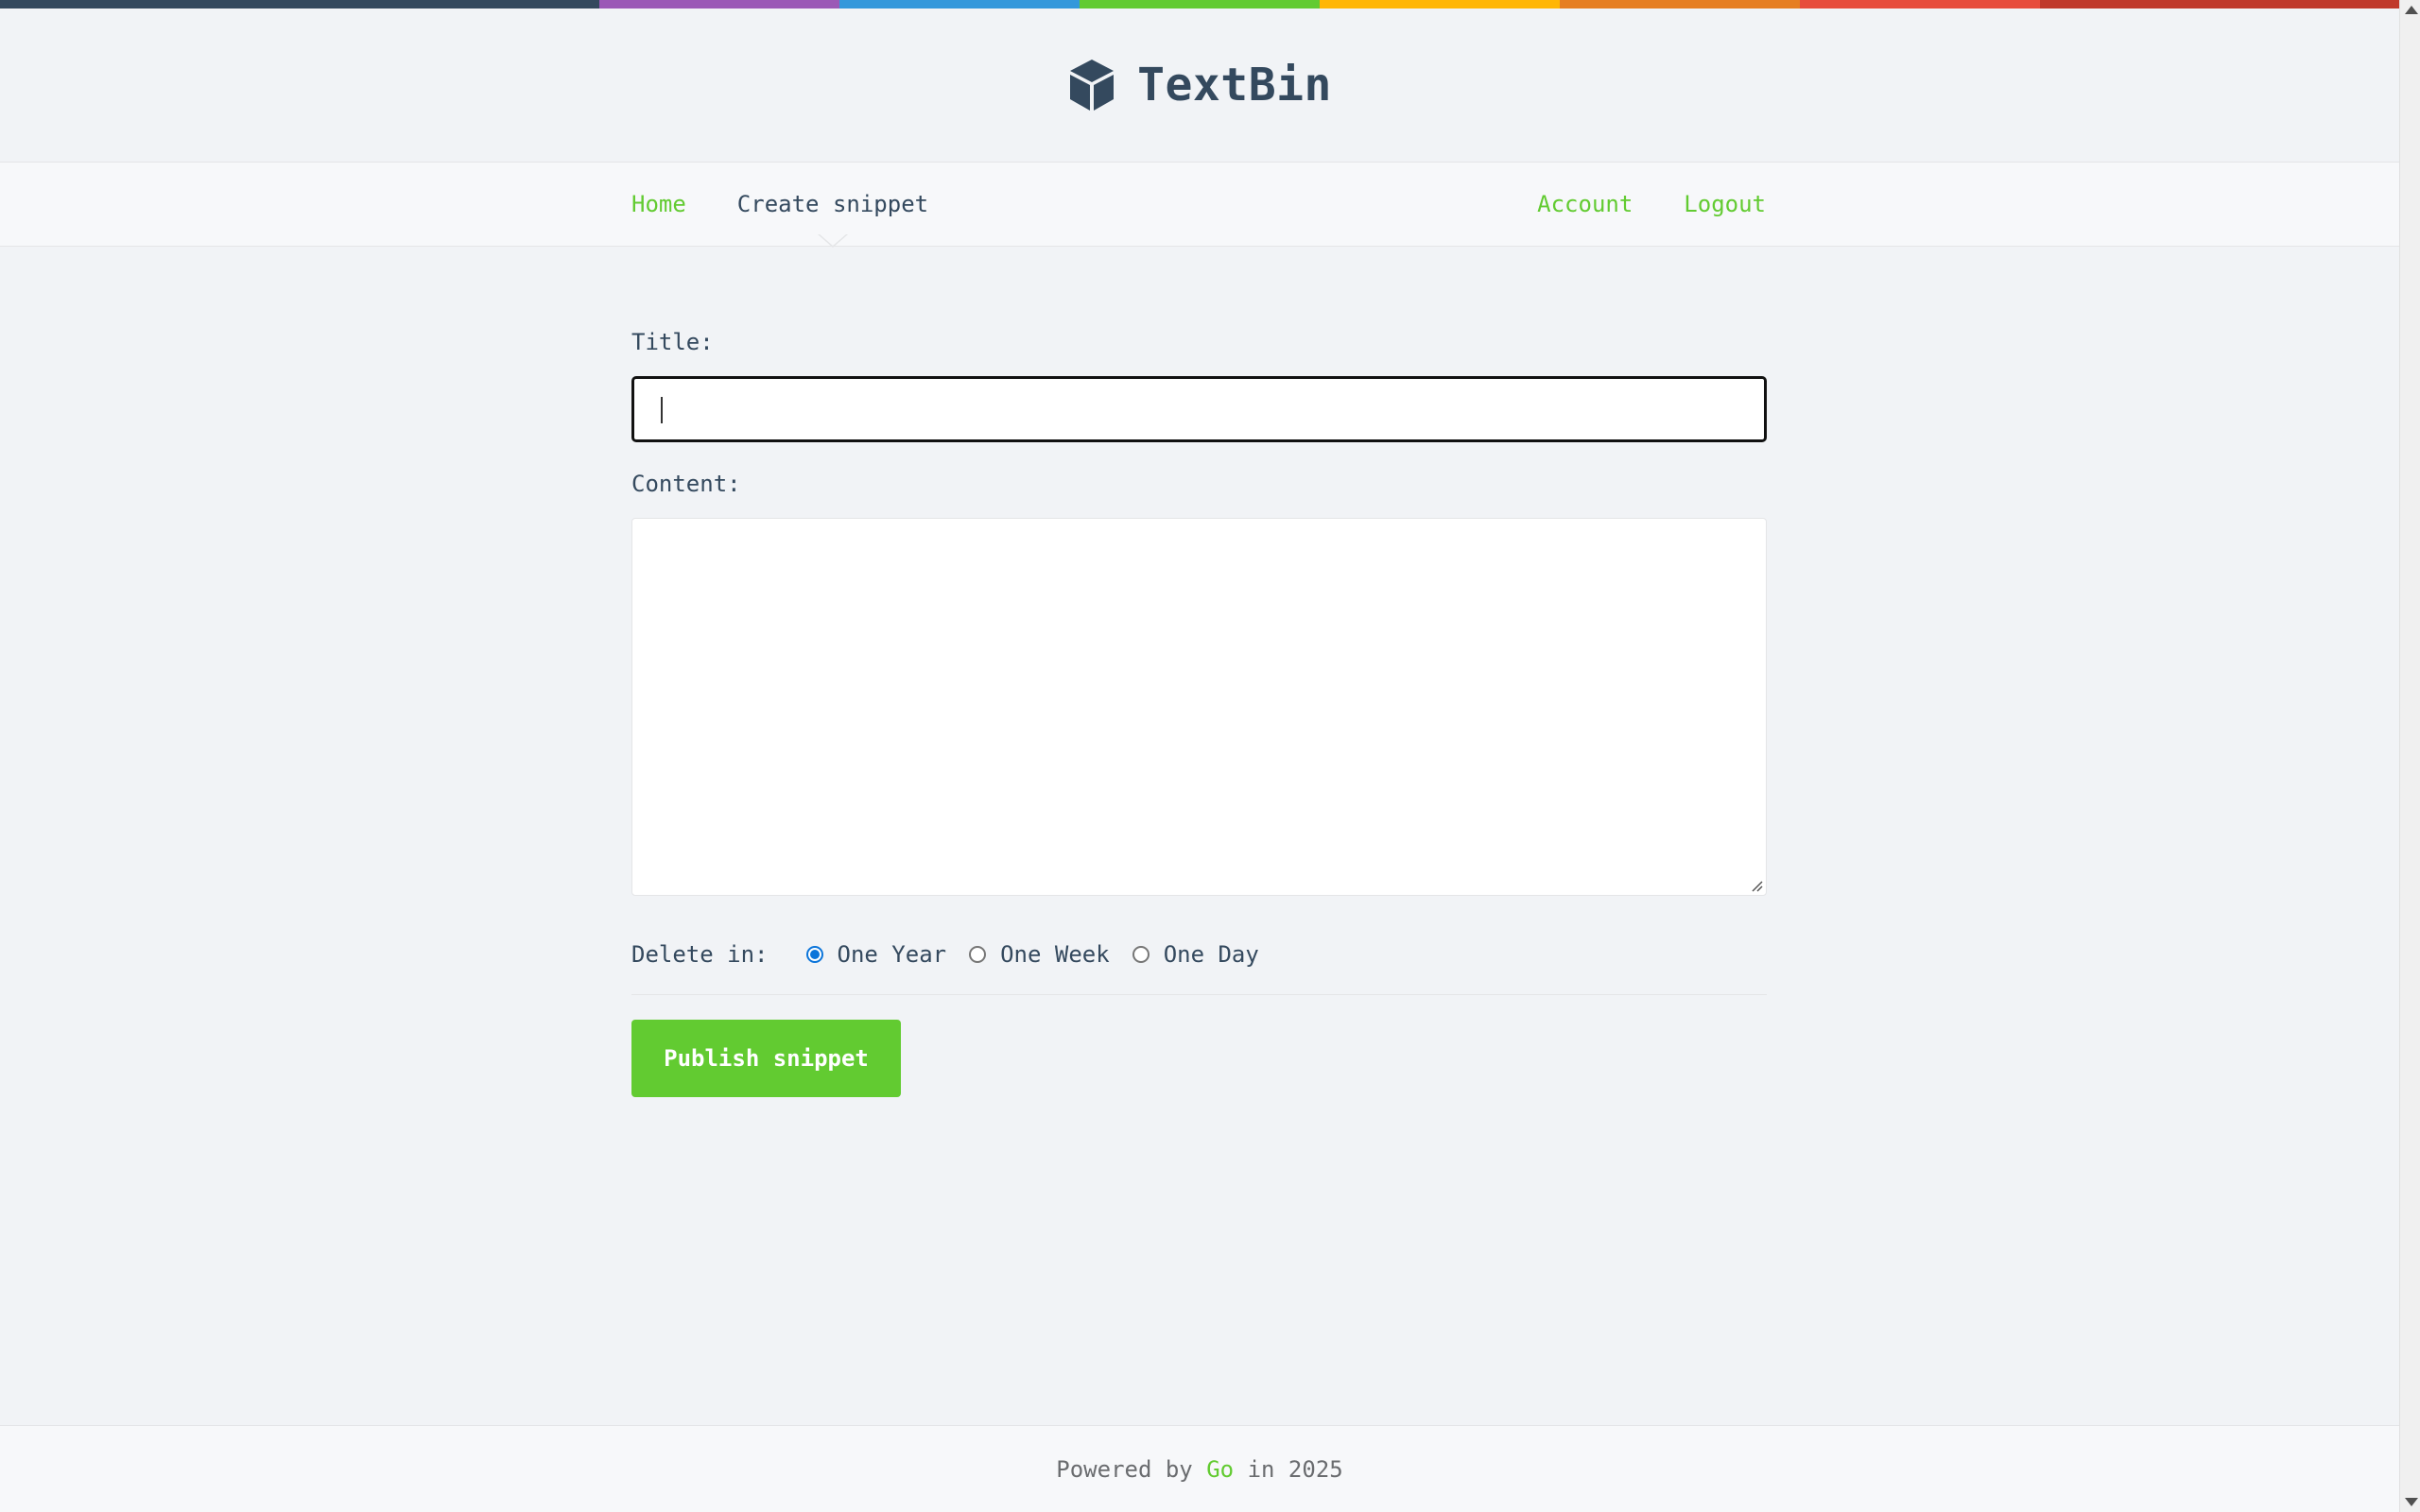 This screenshot has height=1512, width=2420. Describe the element at coordinates (686, 484) in the screenshot. I see `content-label: Content:` at that location.